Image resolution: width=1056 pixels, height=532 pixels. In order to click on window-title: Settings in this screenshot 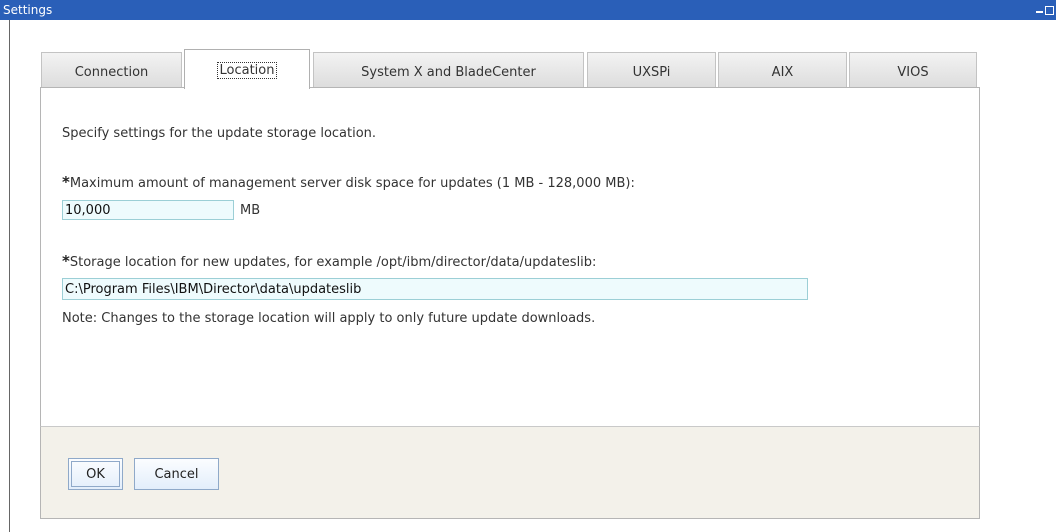, I will do `click(28, 10)`.